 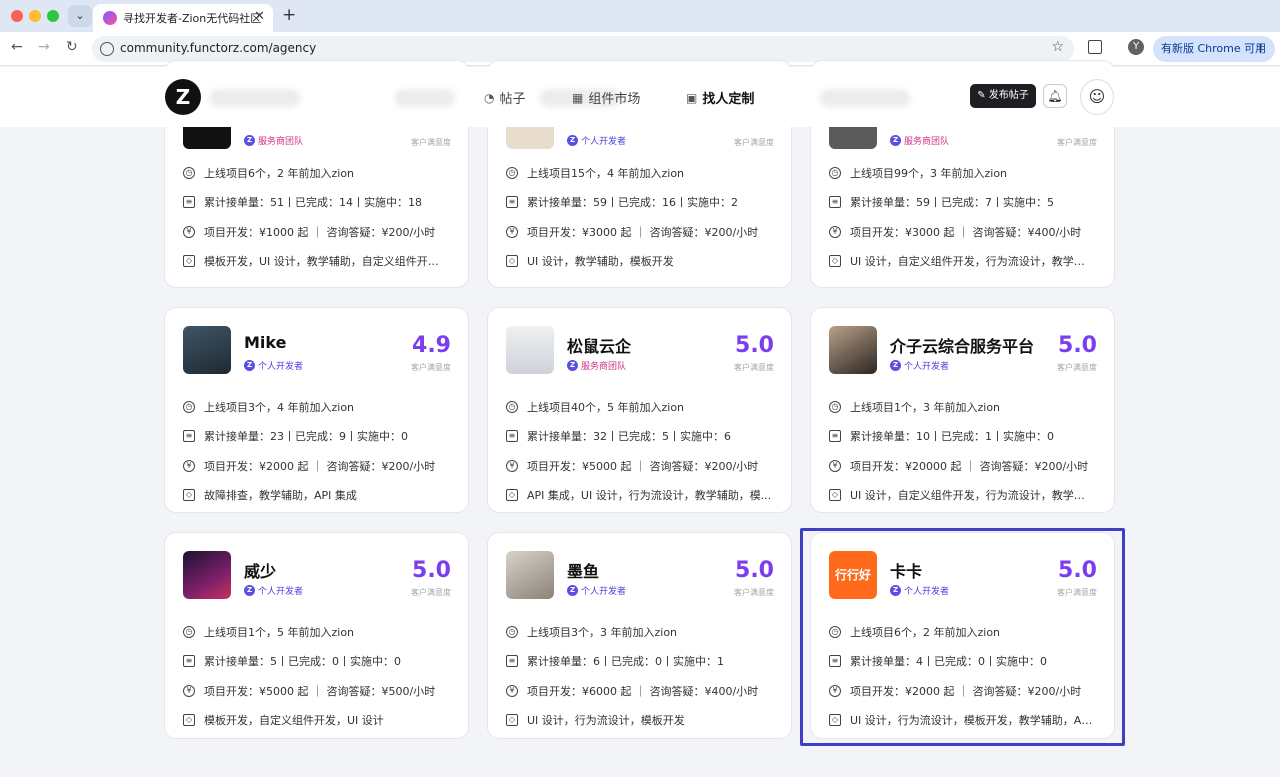 I want to click on maximize-window-button, so click(x=53, y=16).